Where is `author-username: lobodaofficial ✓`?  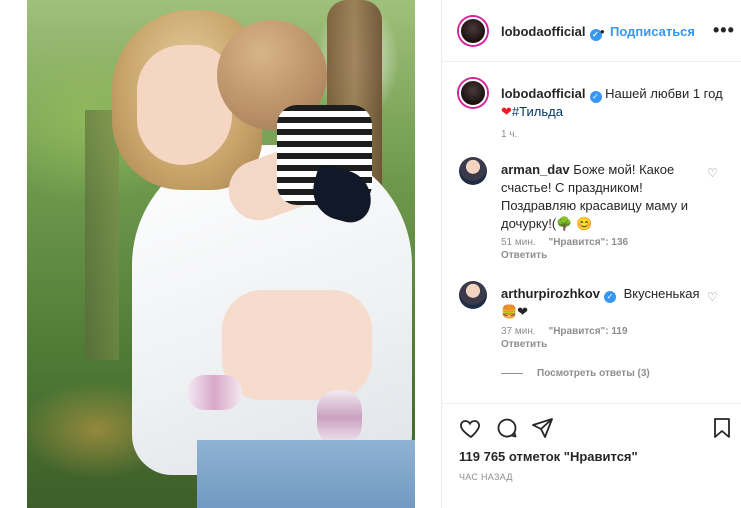 author-username: lobodaofficial ✓ is located at coordinates (551, 32).